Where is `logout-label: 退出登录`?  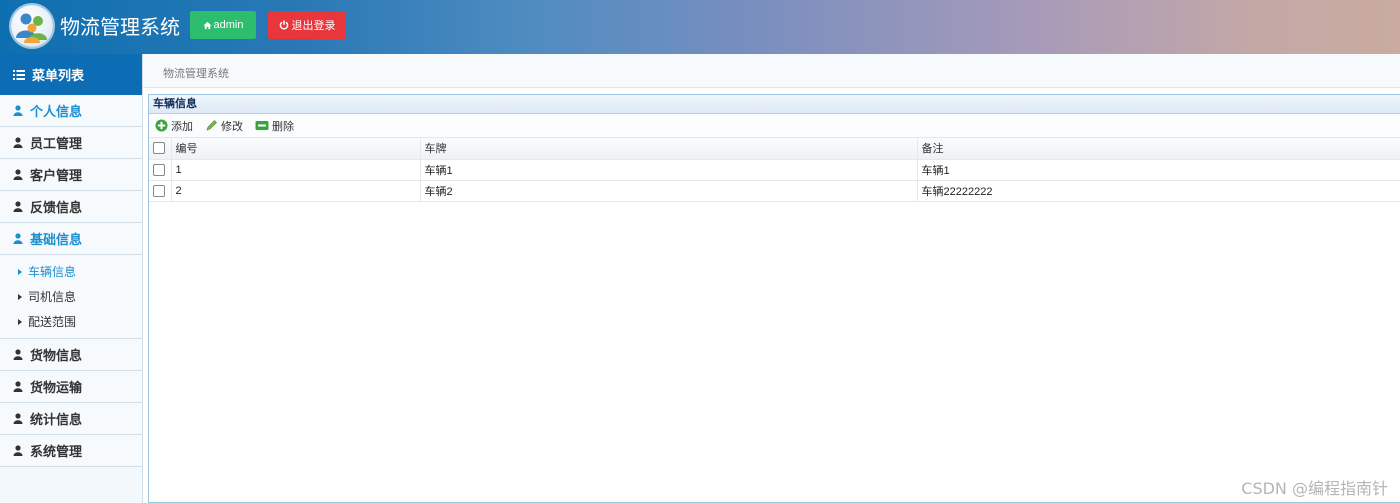
logout-label: 退出登录 is located at coordinates (313, 26).